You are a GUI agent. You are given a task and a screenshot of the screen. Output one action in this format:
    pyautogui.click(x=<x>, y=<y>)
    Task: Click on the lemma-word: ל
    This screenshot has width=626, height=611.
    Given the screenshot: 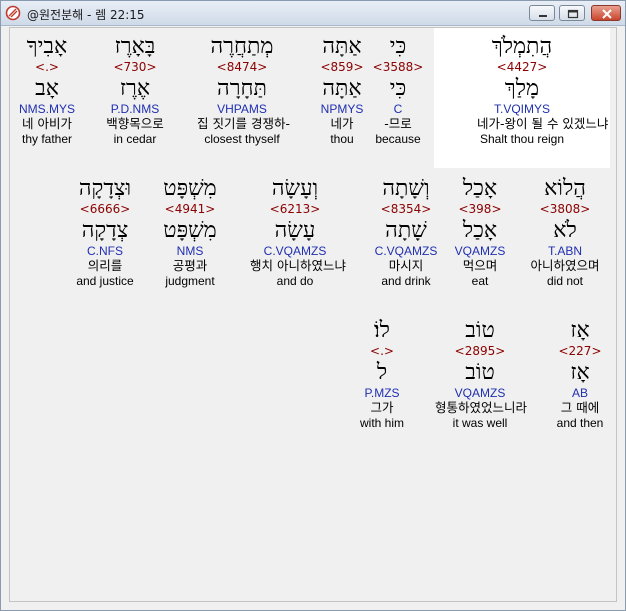 What is the action you would take?
    pyautogui.click(x=382, y=372)
    